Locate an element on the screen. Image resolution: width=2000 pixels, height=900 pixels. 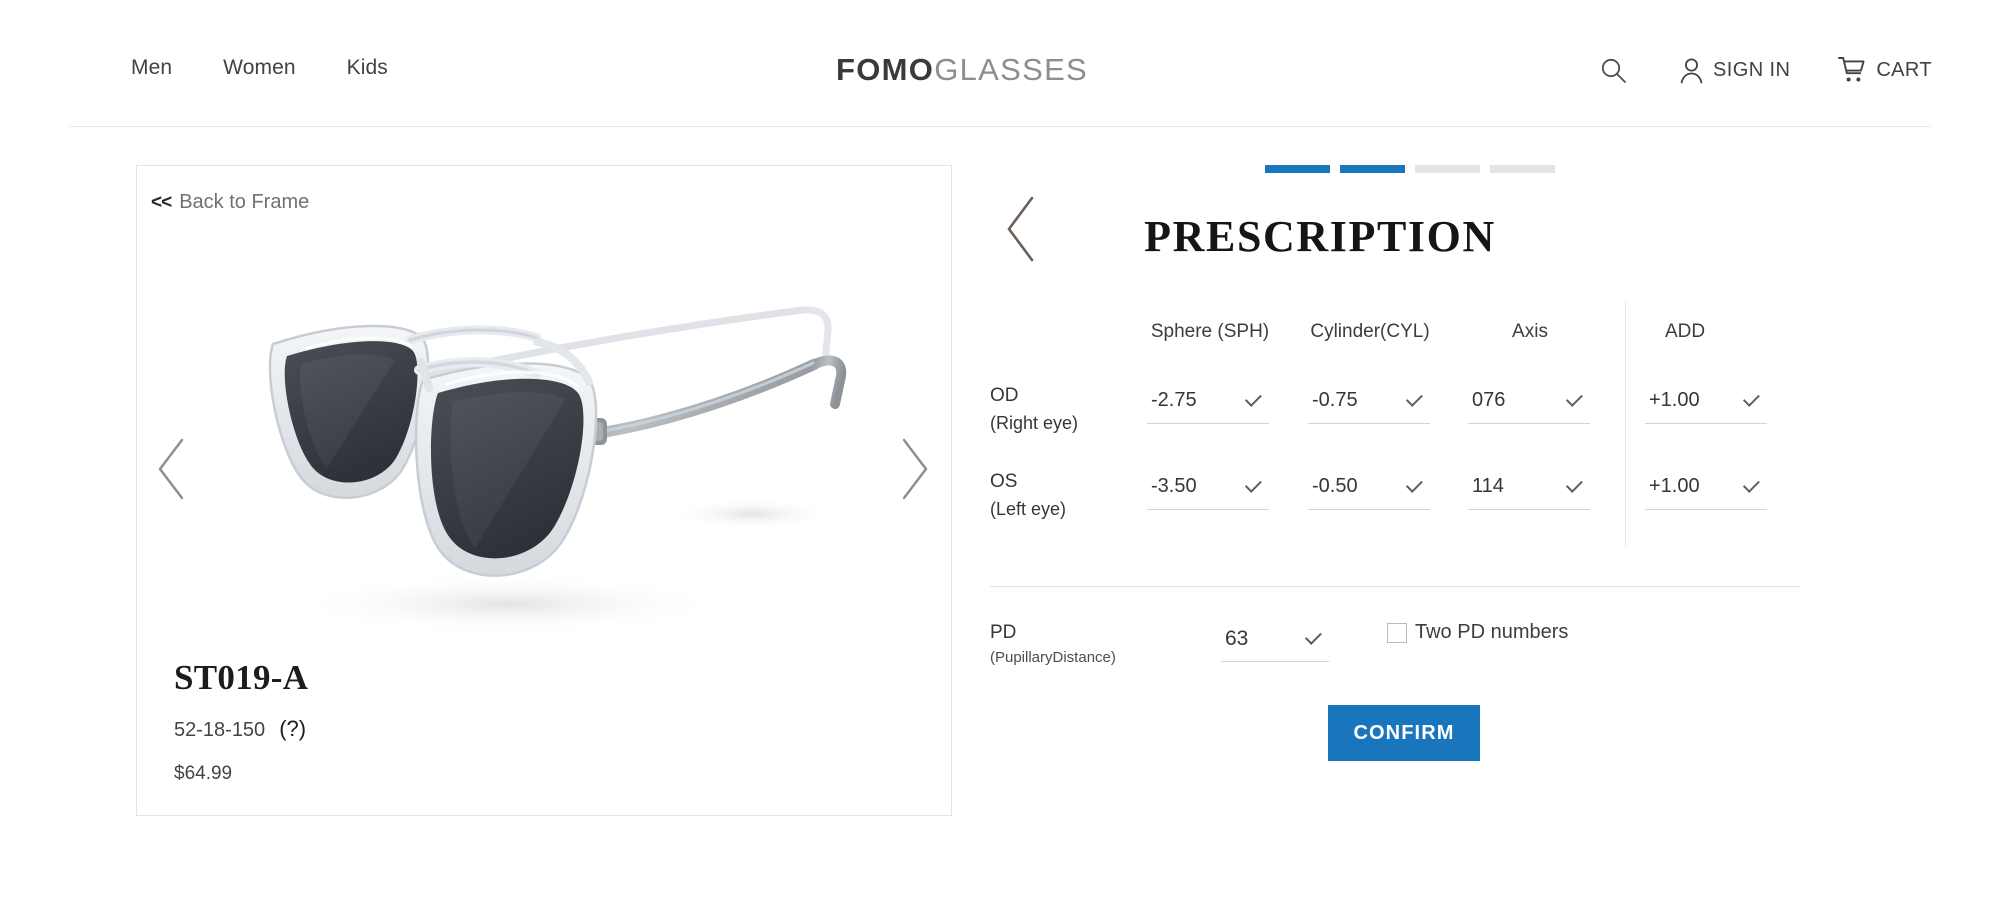
table-row: OS (Left eye) -3.50 -0.50 114 +1.00 is located at coordinates (1405, 495).